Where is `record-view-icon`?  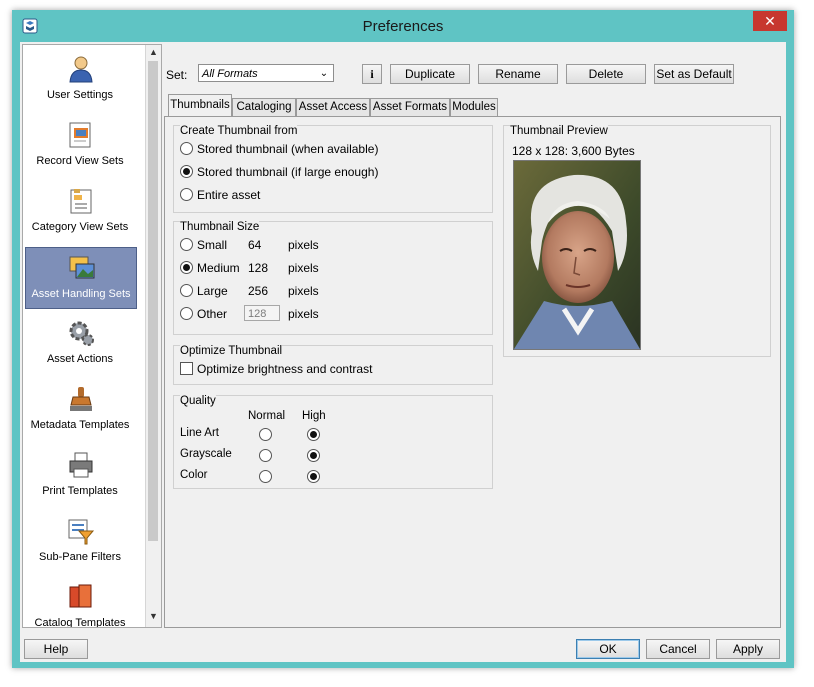
record-view-icon is located at coordinates (80, 135).